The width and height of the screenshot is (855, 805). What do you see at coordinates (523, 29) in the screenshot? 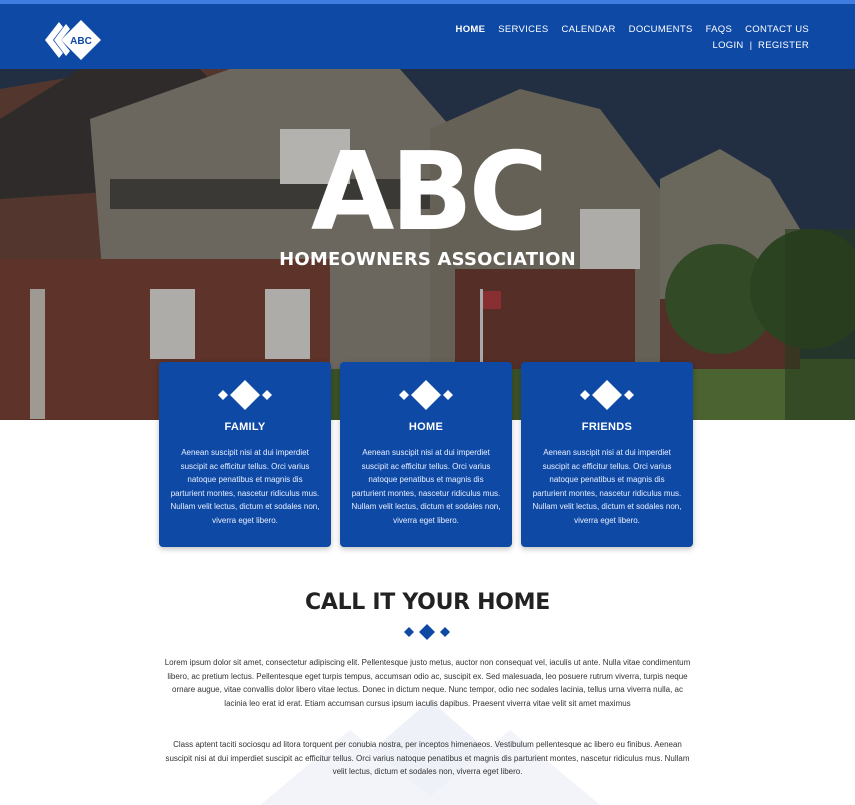
I see `nav-services: SERVICES` at bounding box center [523, 29].